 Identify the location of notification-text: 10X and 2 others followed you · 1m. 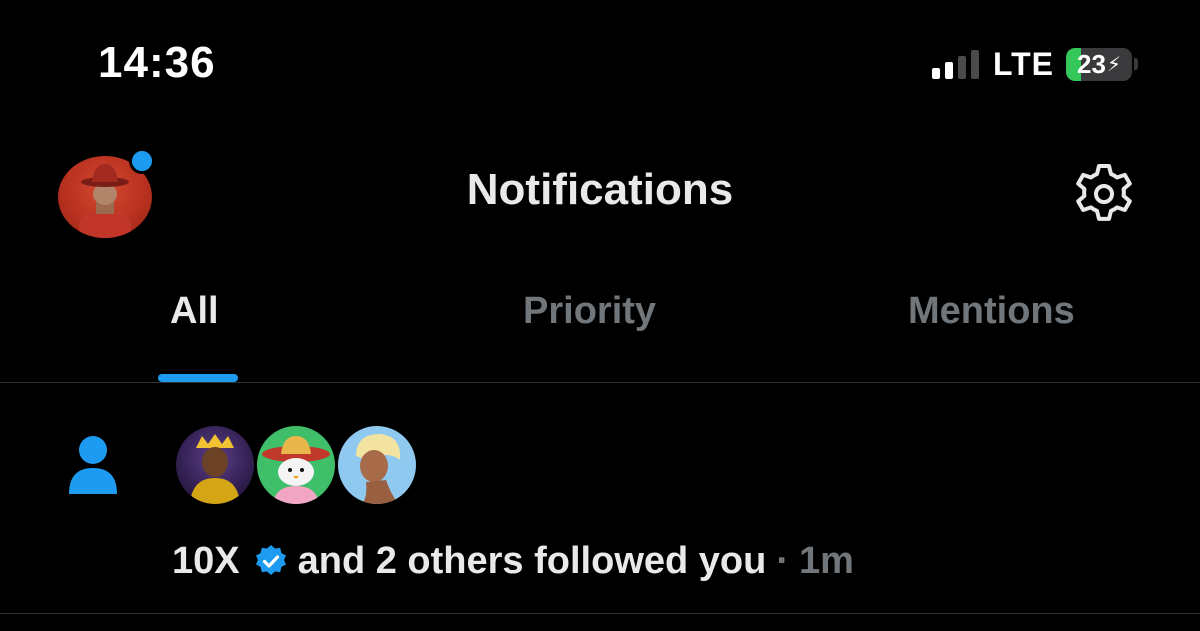
(513, 561).